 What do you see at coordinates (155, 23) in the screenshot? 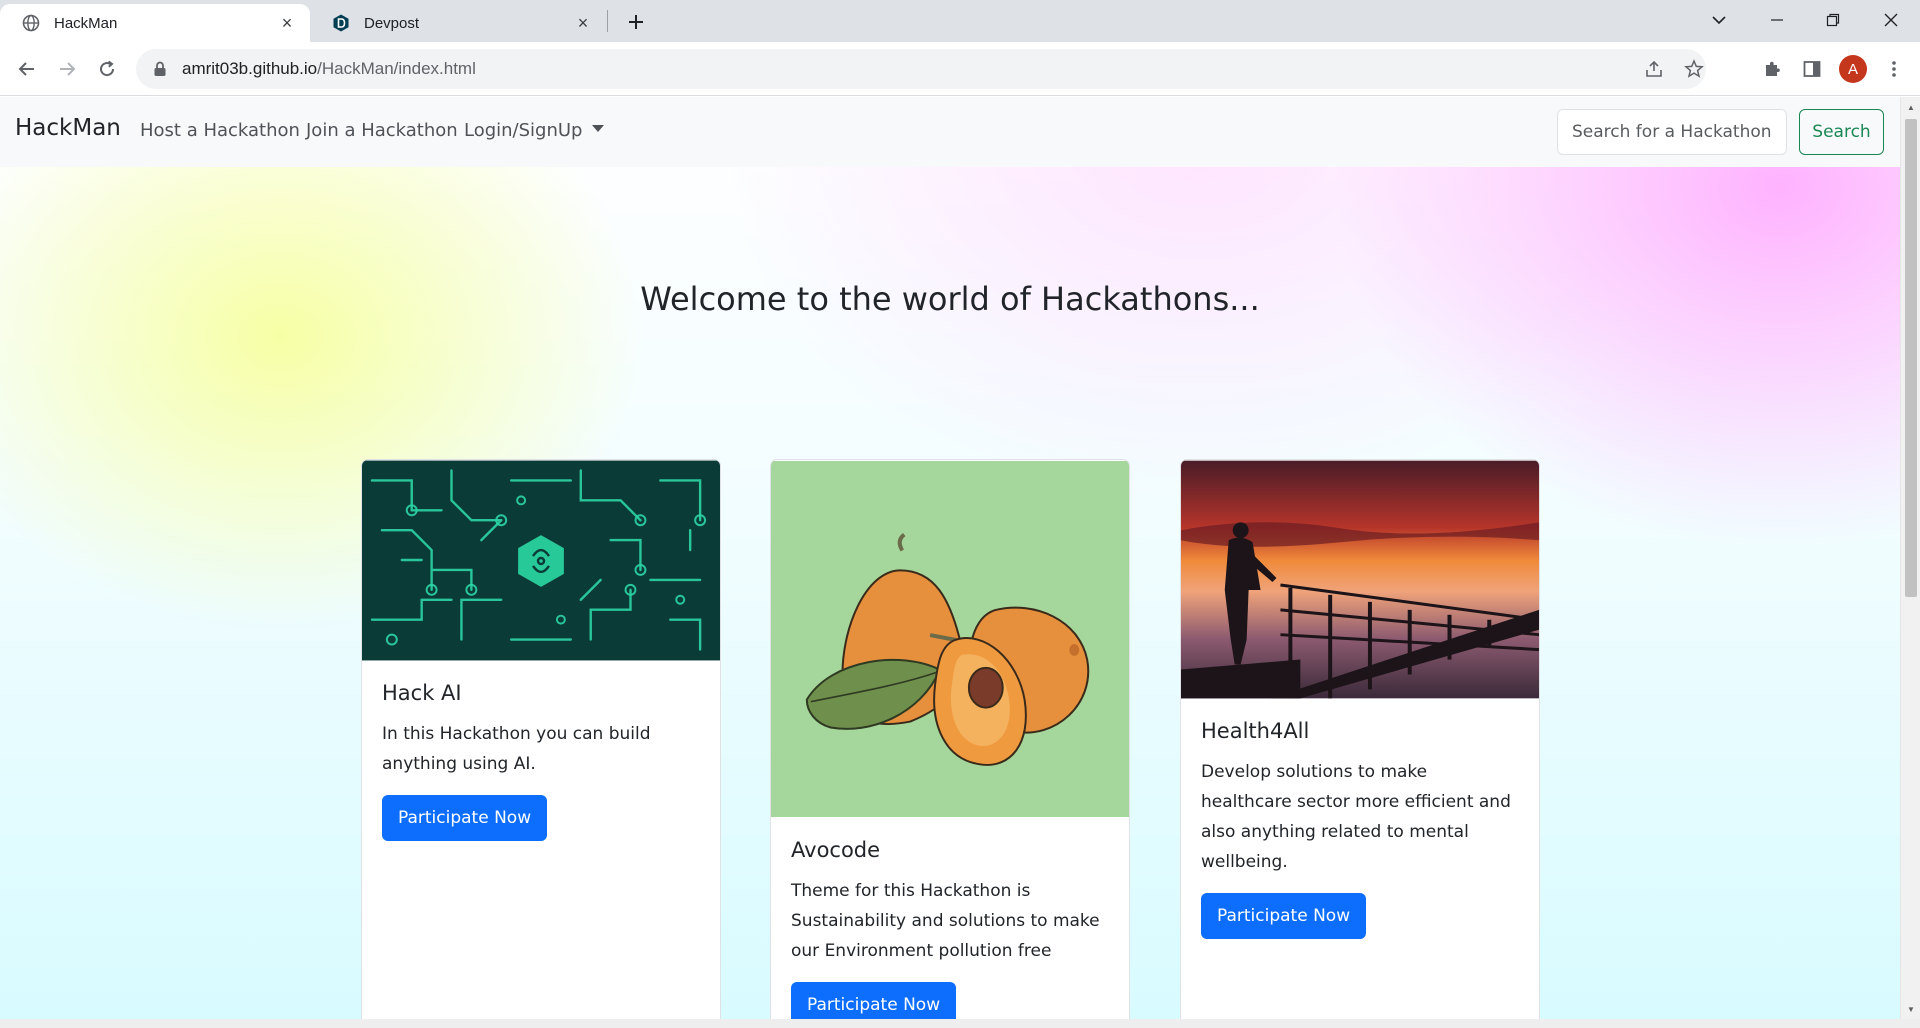
I see `tab-hackman: HackMan ×` at bounding box center [155, 23].